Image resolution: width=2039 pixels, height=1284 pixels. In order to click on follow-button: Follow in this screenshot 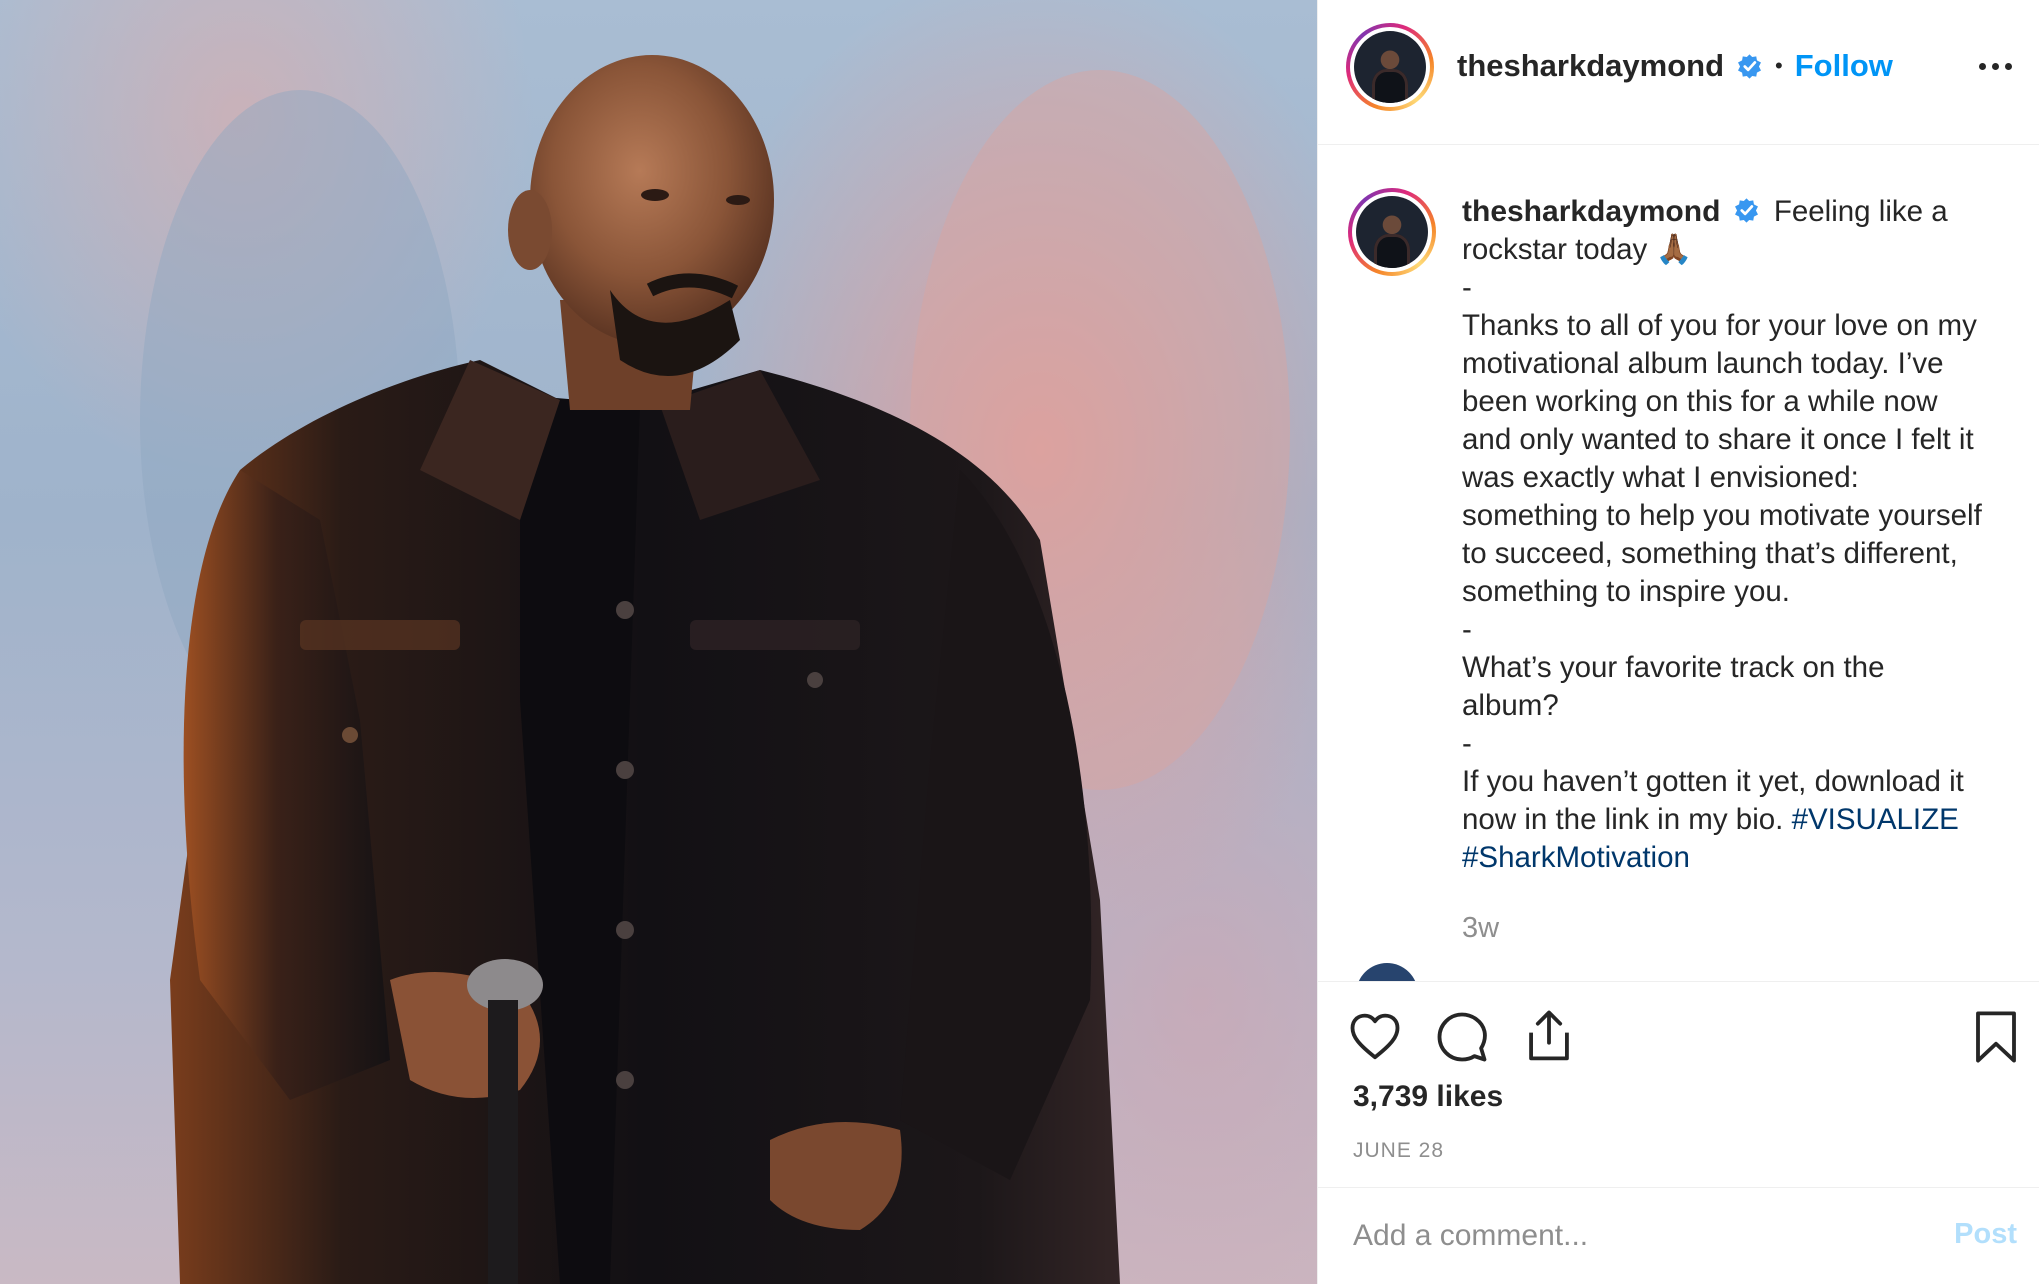, I will do `click(1844, 66)`.